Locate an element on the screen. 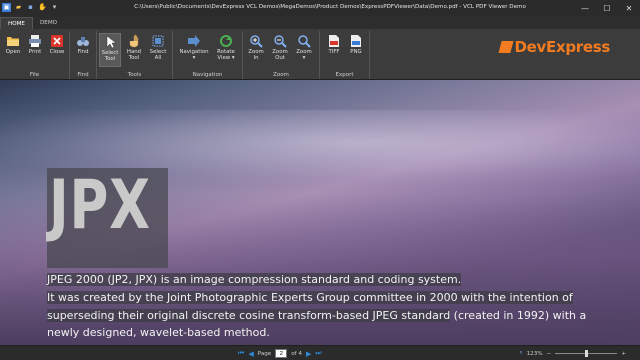 The width and height of the screenshot is (640, 360). select-tool-label: Select Tool is located at coordinates (110, 56).